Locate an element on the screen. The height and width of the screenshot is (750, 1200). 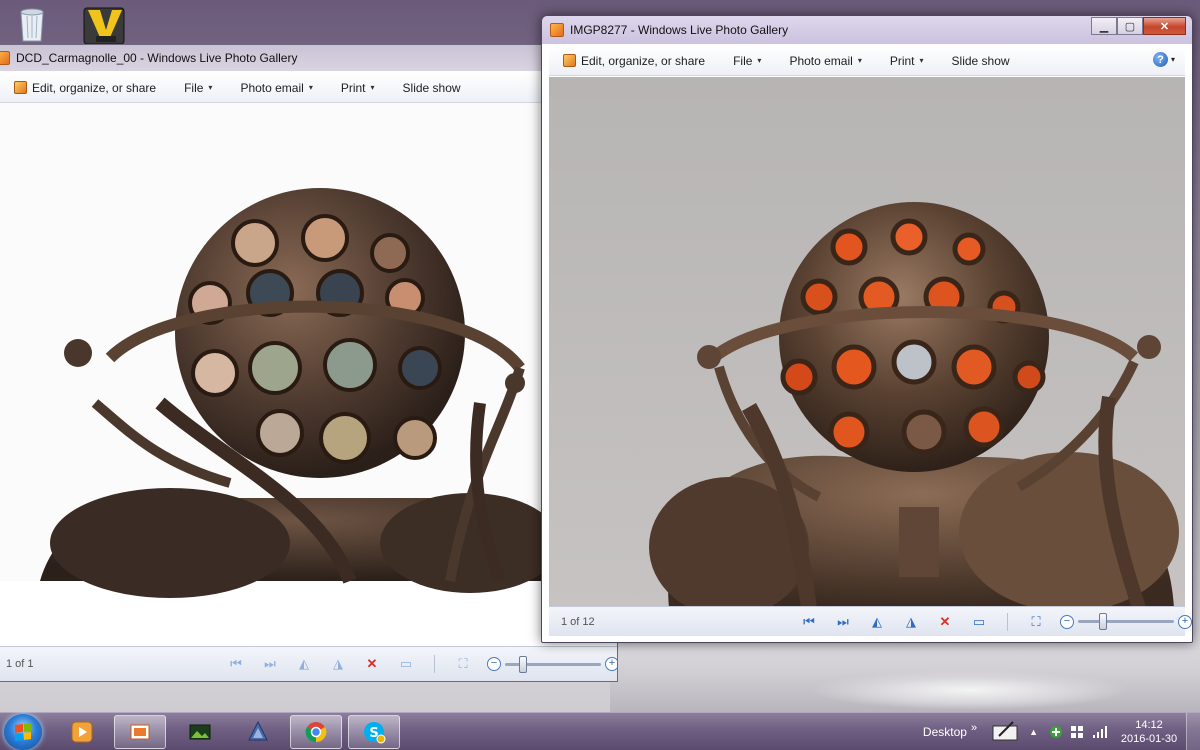
system-tray: Desktop » ▲ 14:12 2016-01-30 is located at coordinates (1061, 731).